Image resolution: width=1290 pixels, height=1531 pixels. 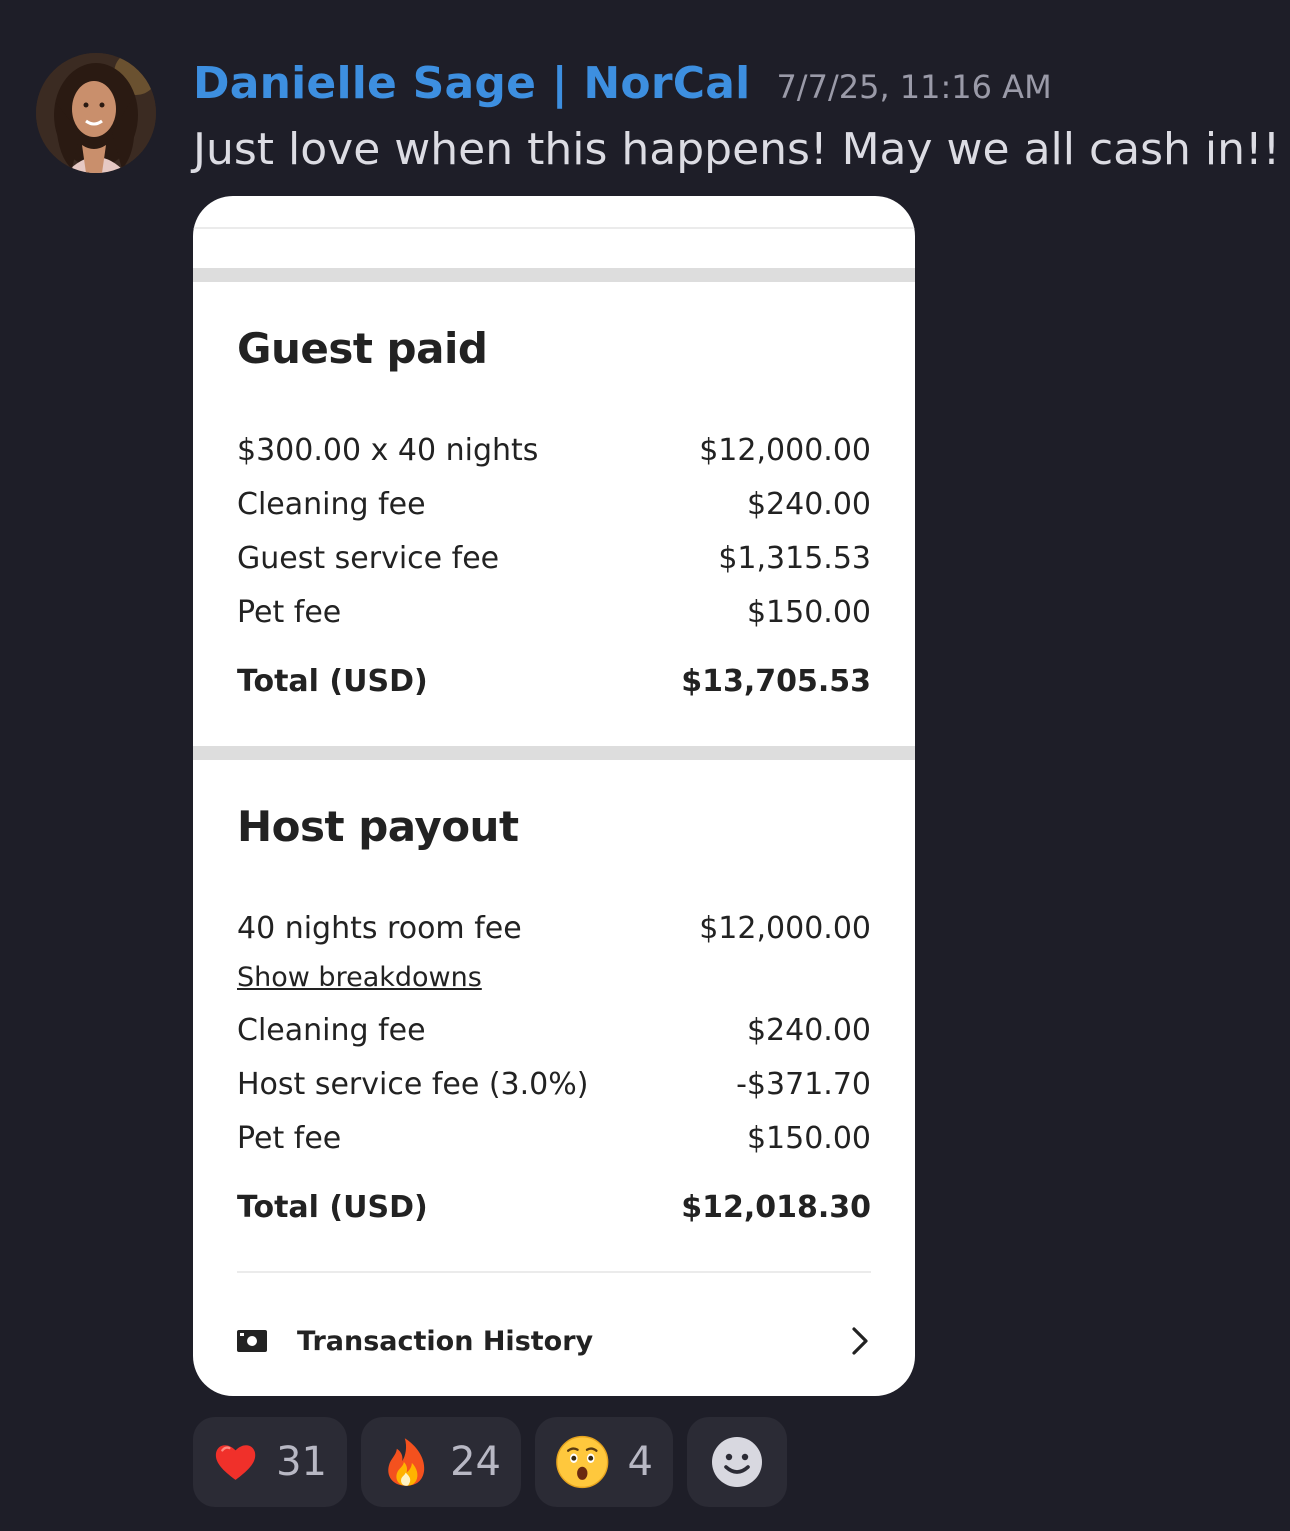 What do you see at coordinates (554, 928) in the screenshot?
I see `host-row: 40 nights room fee $12,000.00` at bounding box center [554, 928].